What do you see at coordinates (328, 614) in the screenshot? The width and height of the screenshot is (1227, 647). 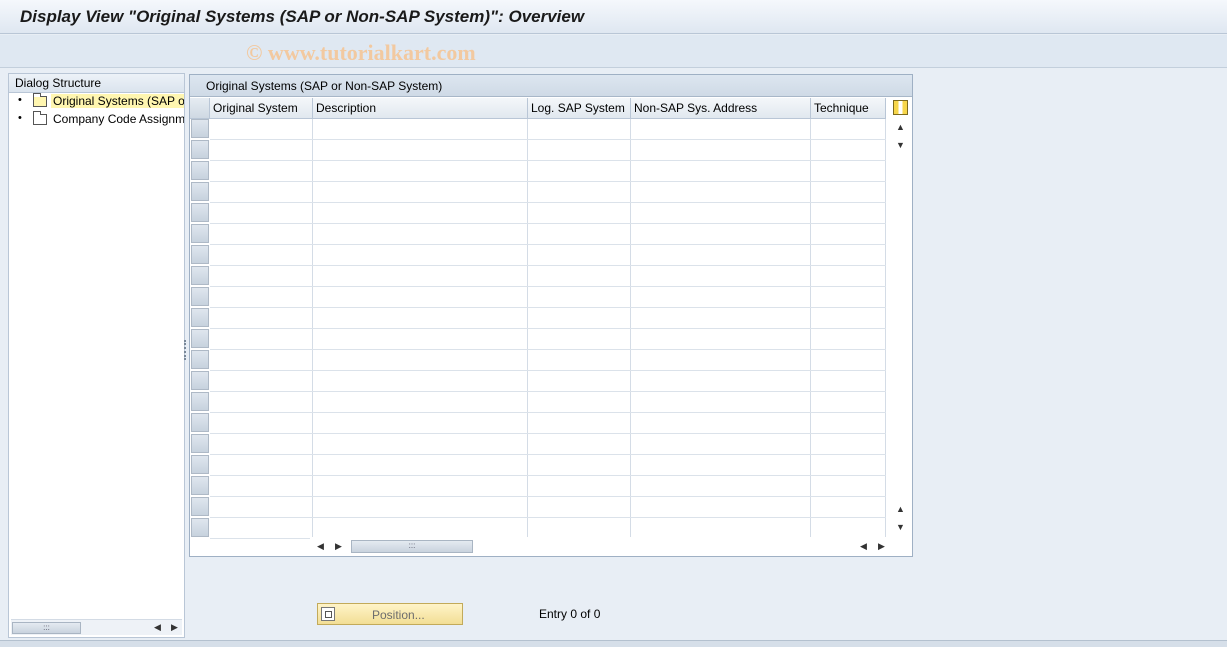 I see `position-icon` at bounding box center [328, 614].